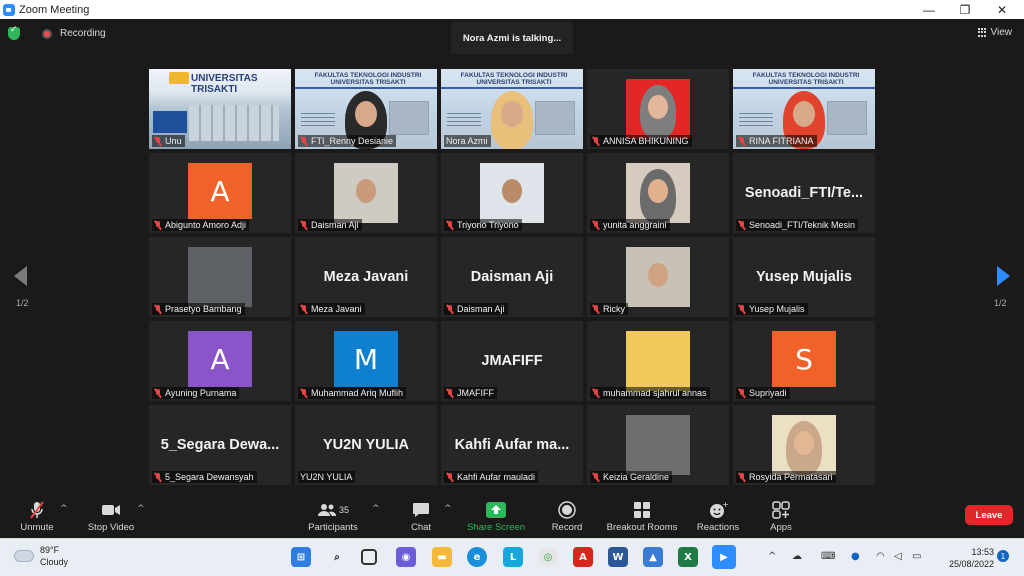  I want to click on notification-badge: 1, so click(1003, 556).